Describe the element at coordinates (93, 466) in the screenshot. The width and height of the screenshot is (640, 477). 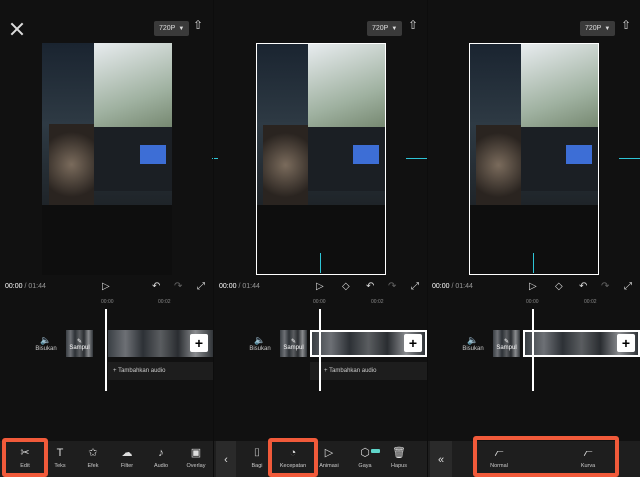
I see `tool-label: Efek` at that location.